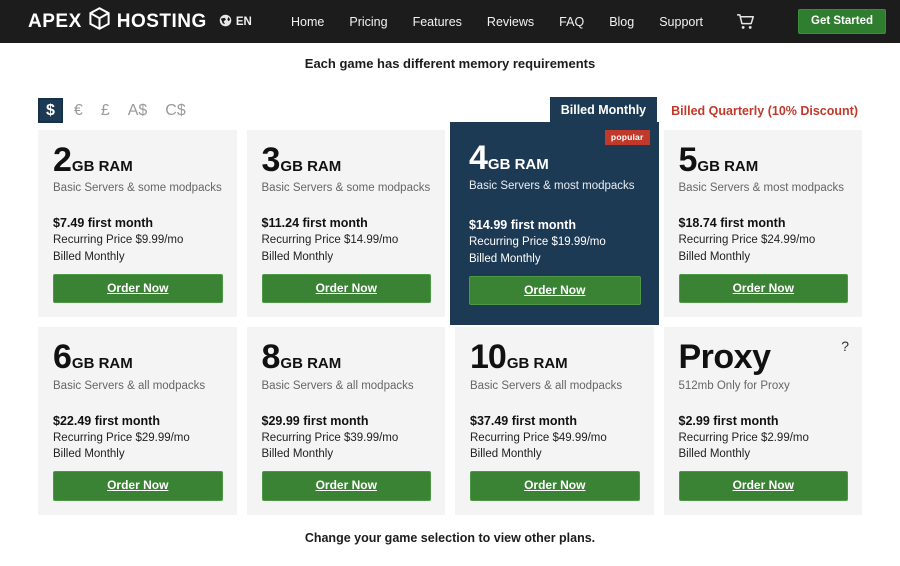 The height and width of the screenshot is (566, 900). Describe the element at coordinates (842, 21) in the screenshot. I see `get-started-button: Get Started` at that location.